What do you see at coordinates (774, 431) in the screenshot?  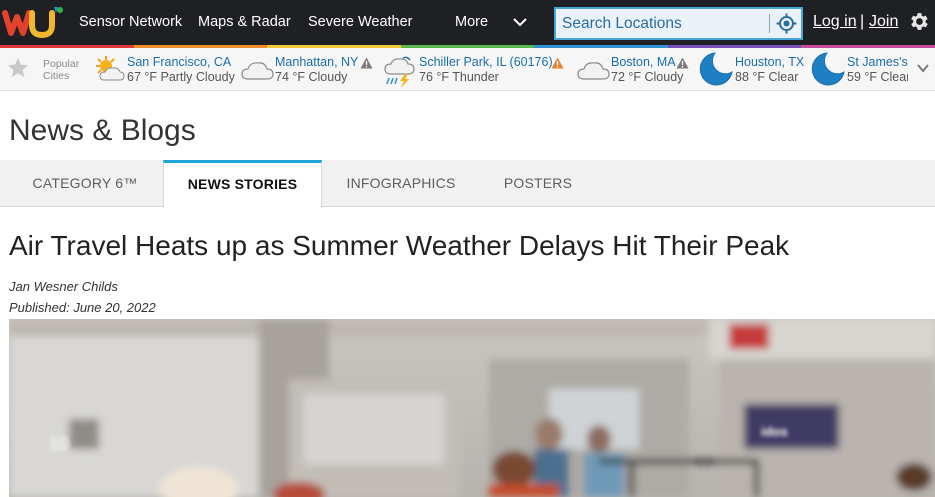 I see `photo-sign-text: idos` at bounding box center [774, 431].